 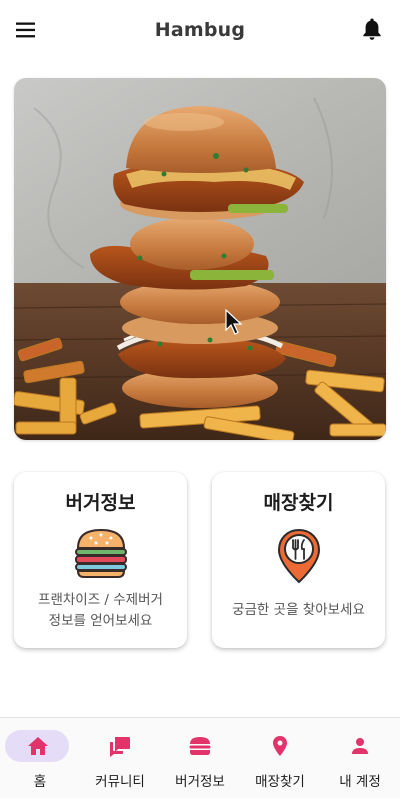 What do you see at coordinates (360, 746) in the screenshot?
I see `person-icon` at bounding box center [360, 746].